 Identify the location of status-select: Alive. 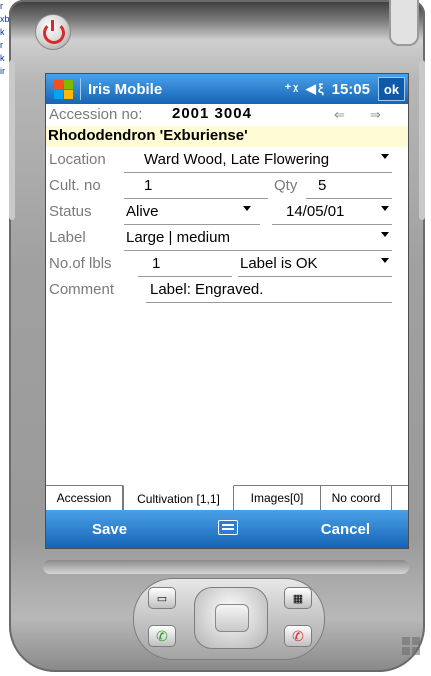
(142, 211).